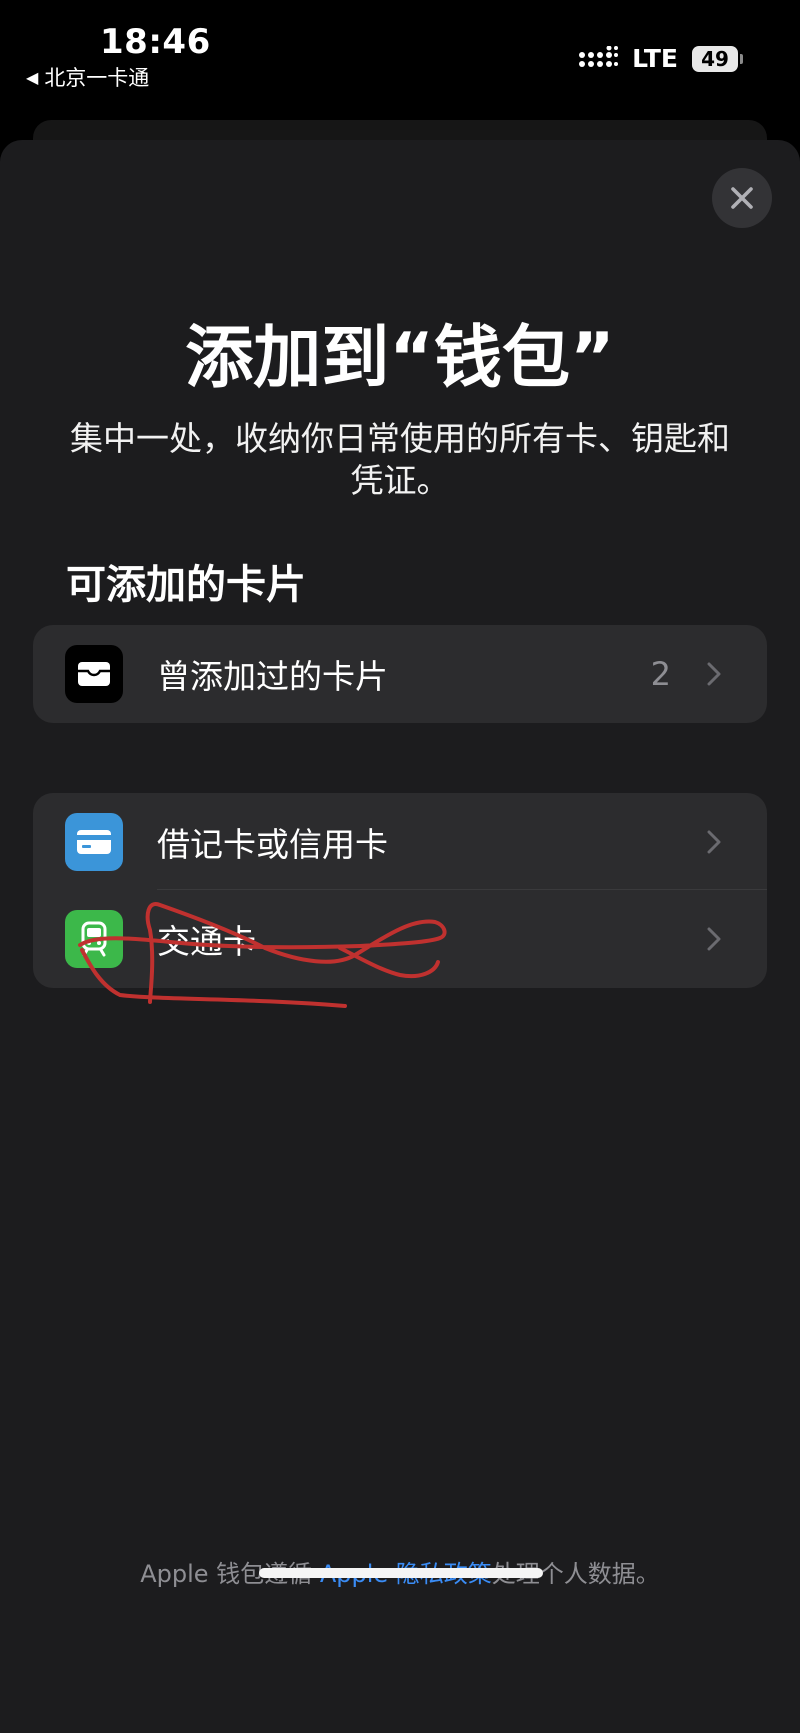 The height and width of the screenshot is (1733, 800). I want to click on close-icon, so click(742, 198).